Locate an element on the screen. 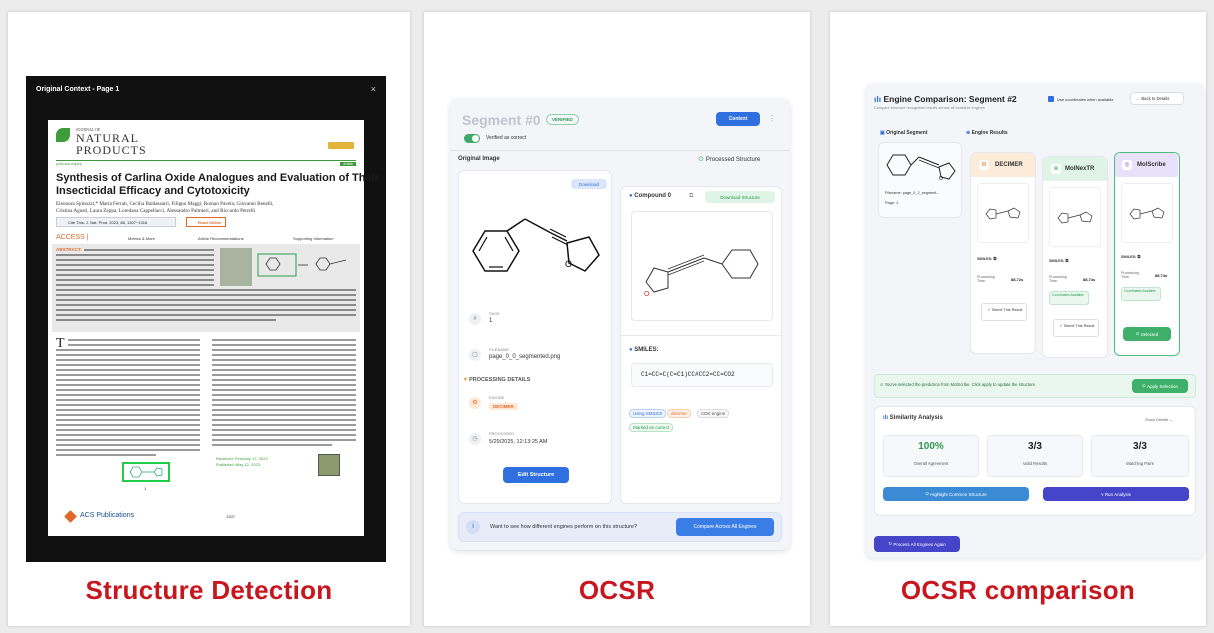 The width and height of the screenshot is (1214, 633). file-icon: ▢ is located at coordinates (475, 355).